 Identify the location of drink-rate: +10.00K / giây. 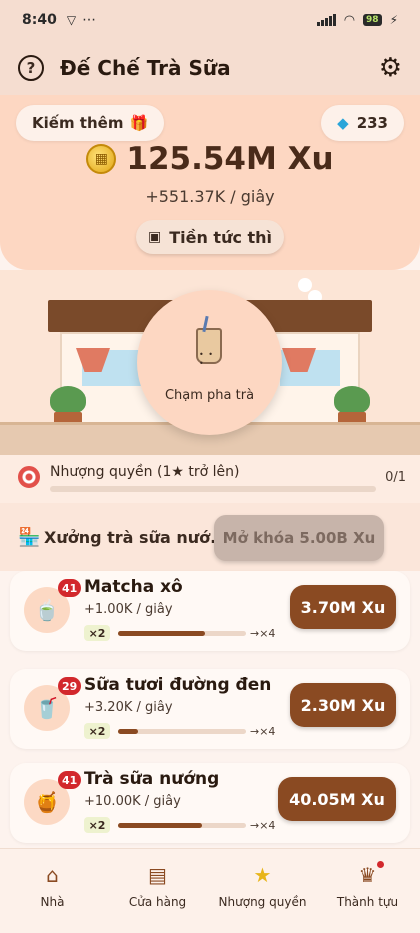
(132, 801).